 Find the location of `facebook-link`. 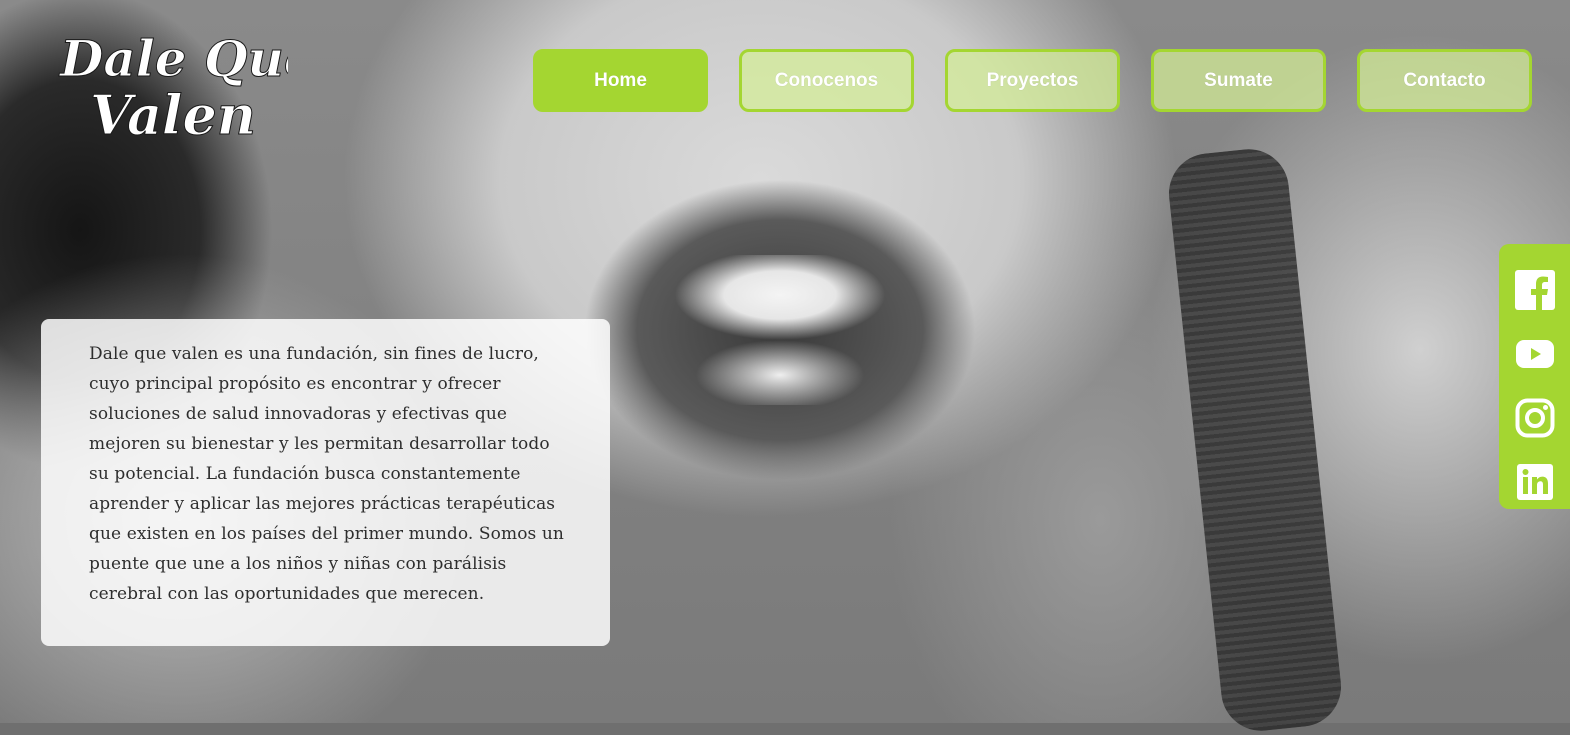

facebook-link is located at coordinates (1534, 290).